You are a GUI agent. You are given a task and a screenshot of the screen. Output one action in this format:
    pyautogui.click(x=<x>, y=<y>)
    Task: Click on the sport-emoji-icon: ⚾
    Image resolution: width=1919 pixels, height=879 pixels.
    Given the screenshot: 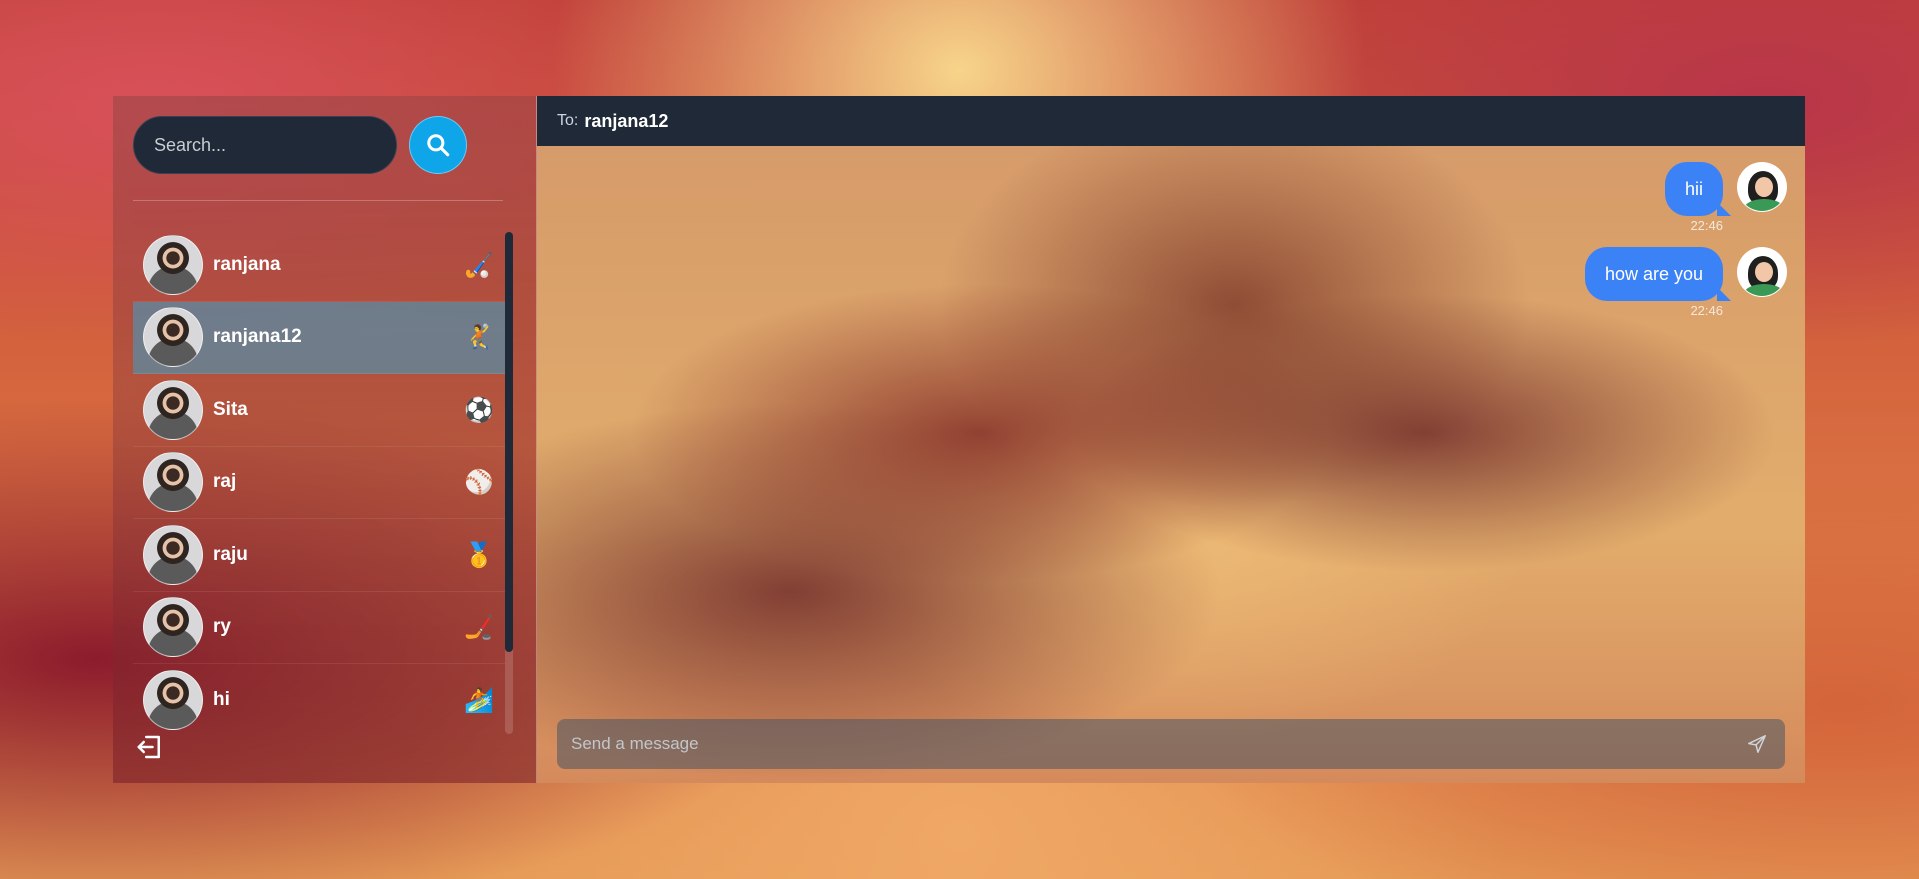 What is the action you would take?
    pyautogui.click(x=479, y=482)
    